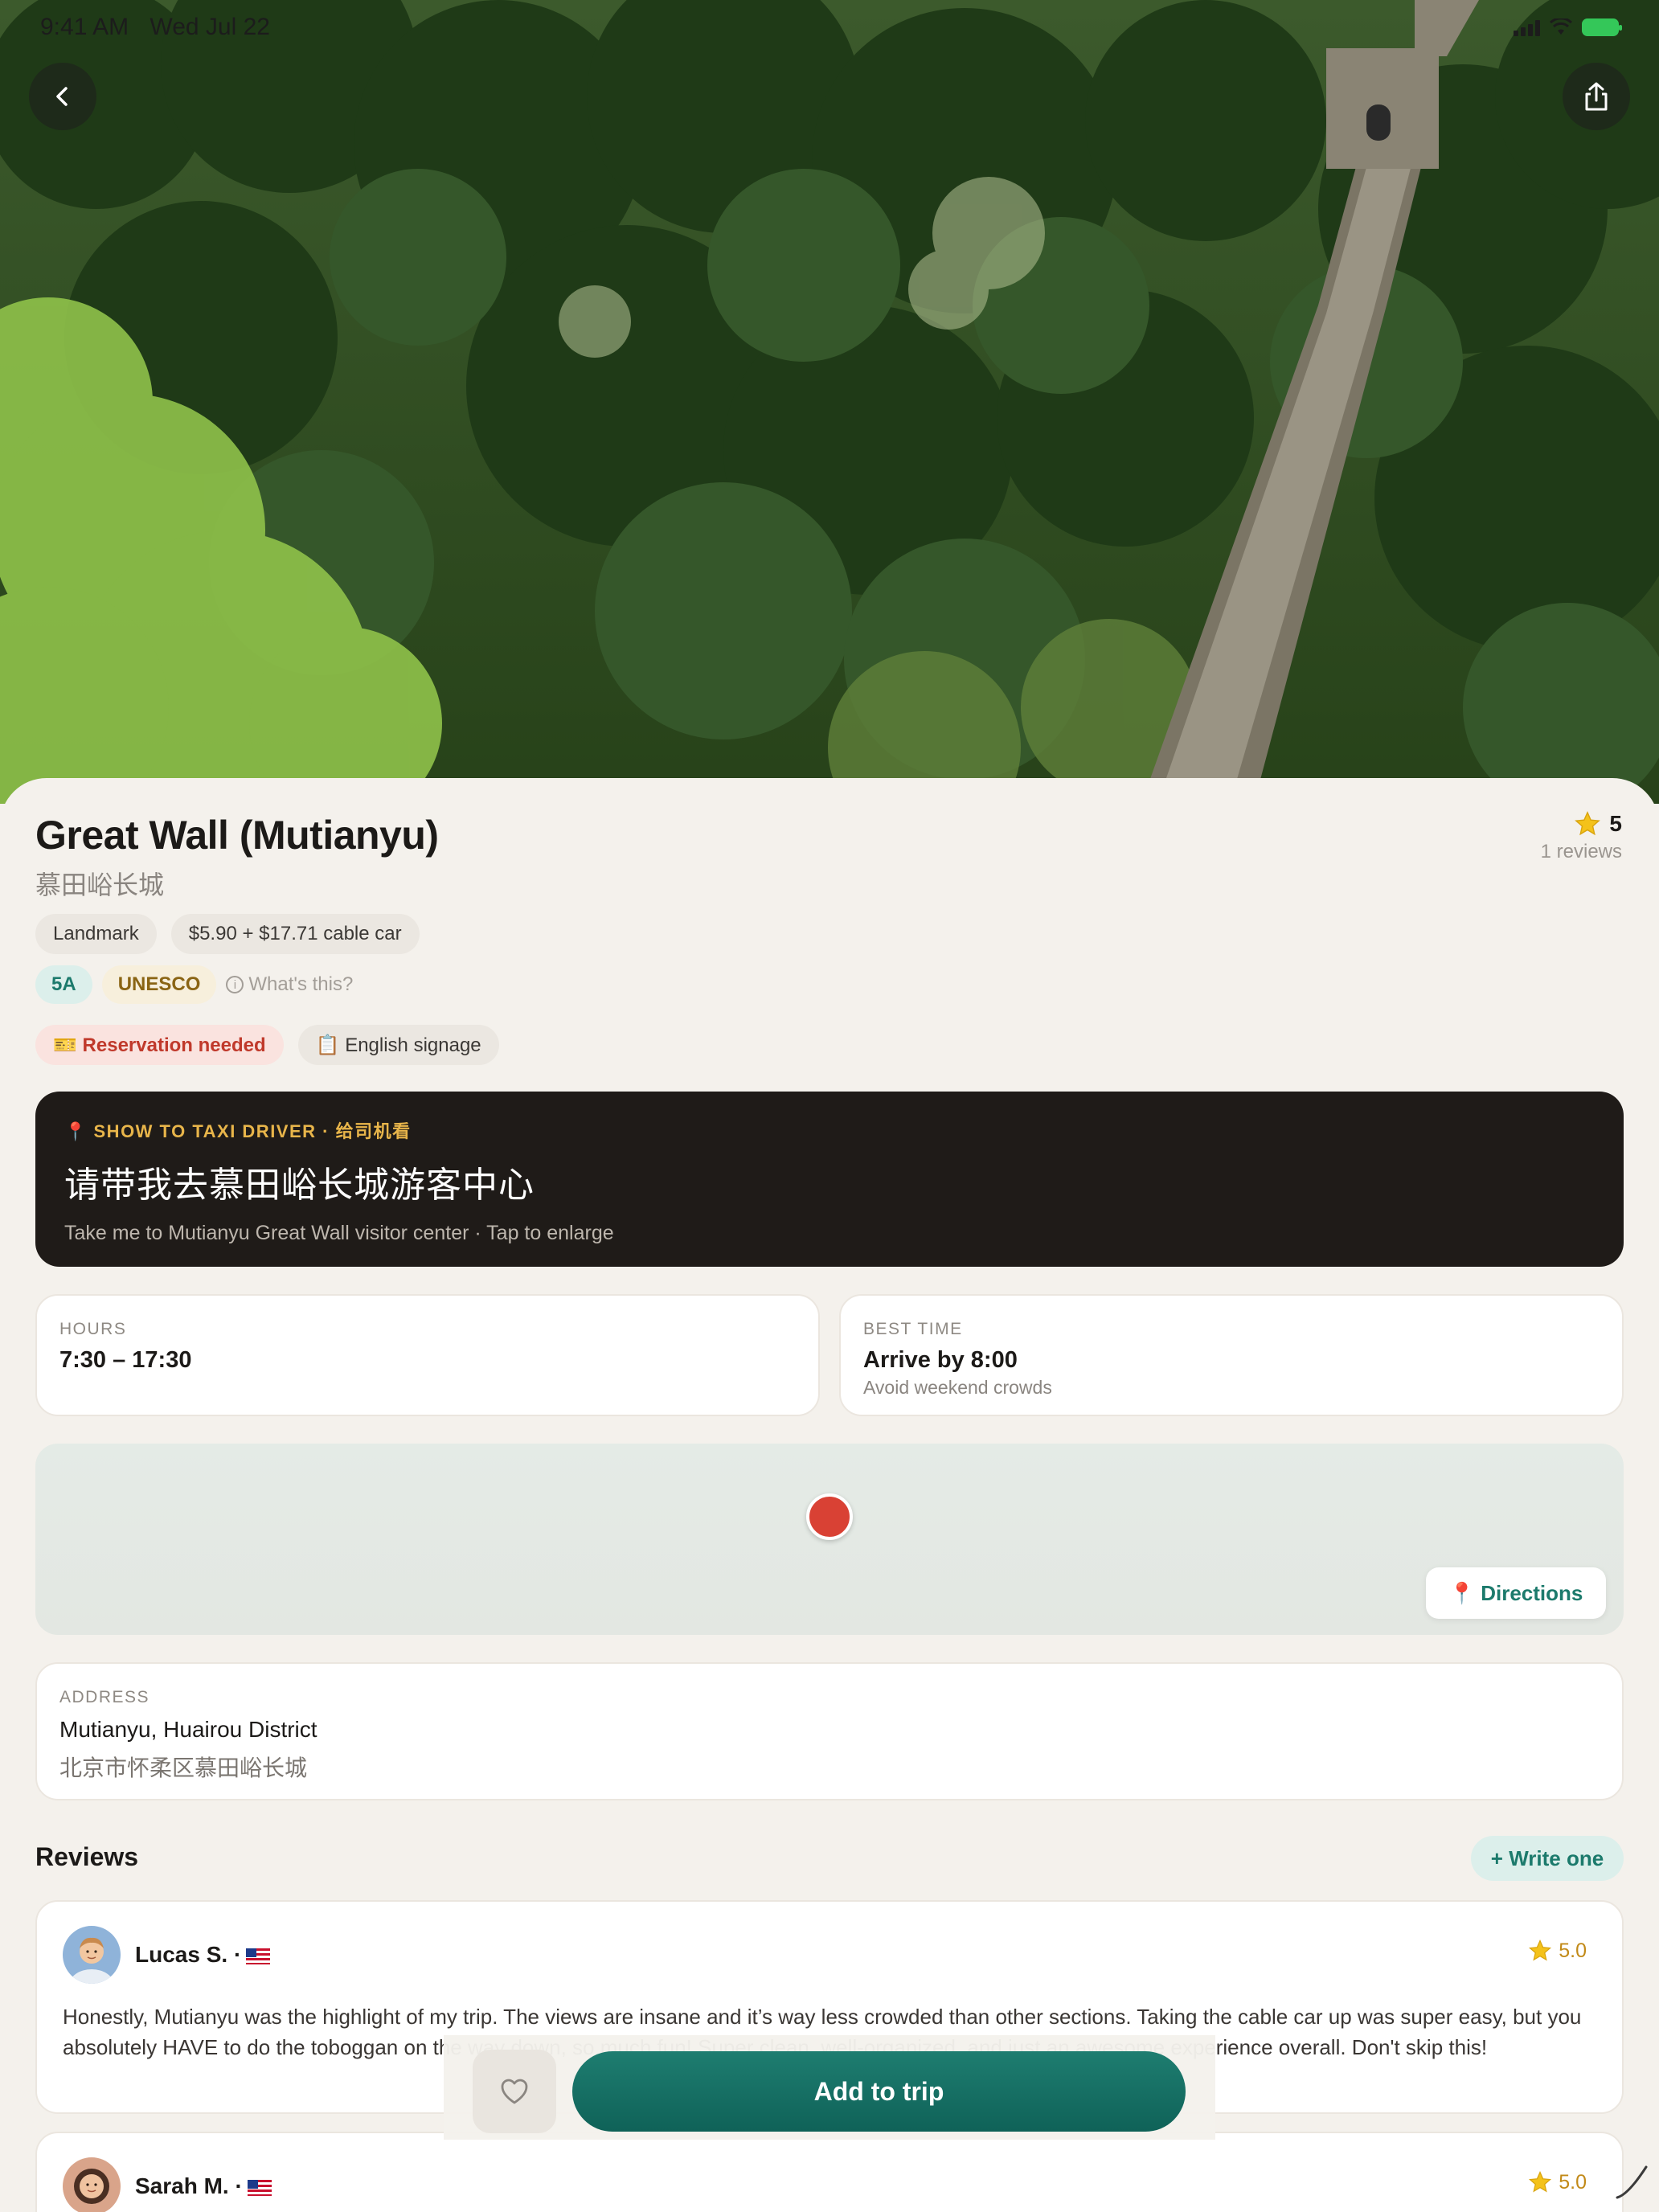 Image resolution: width=1659 pixels, height=2212 pixels. I want to click on signage-chip: 📋 English signage, so click(398, 1045).